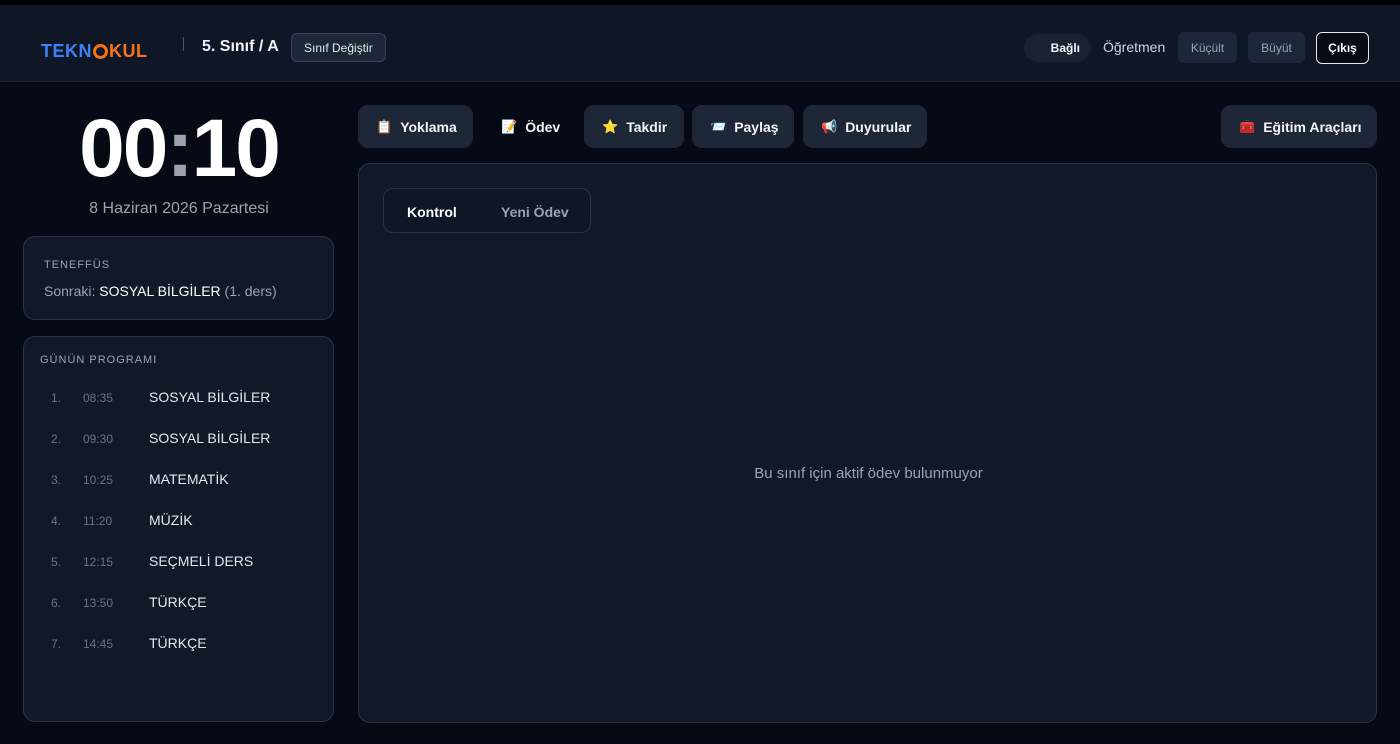 The height and width of the screenshot is (744, 1400). Describe the element at coordinates (756, 126) in the screenshot. I see `tab-share-label: Paylaş` at that location.